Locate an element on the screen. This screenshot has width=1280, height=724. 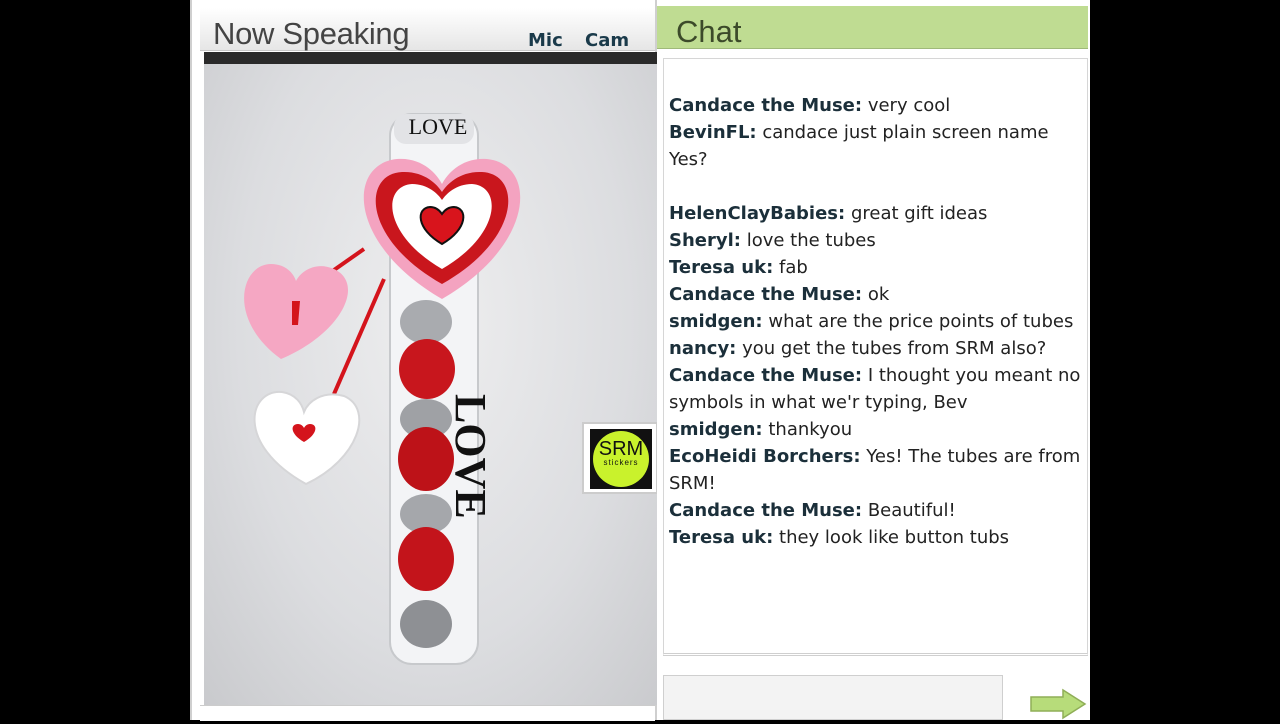
chat-title: Chat is located at coordinates (709, 31).